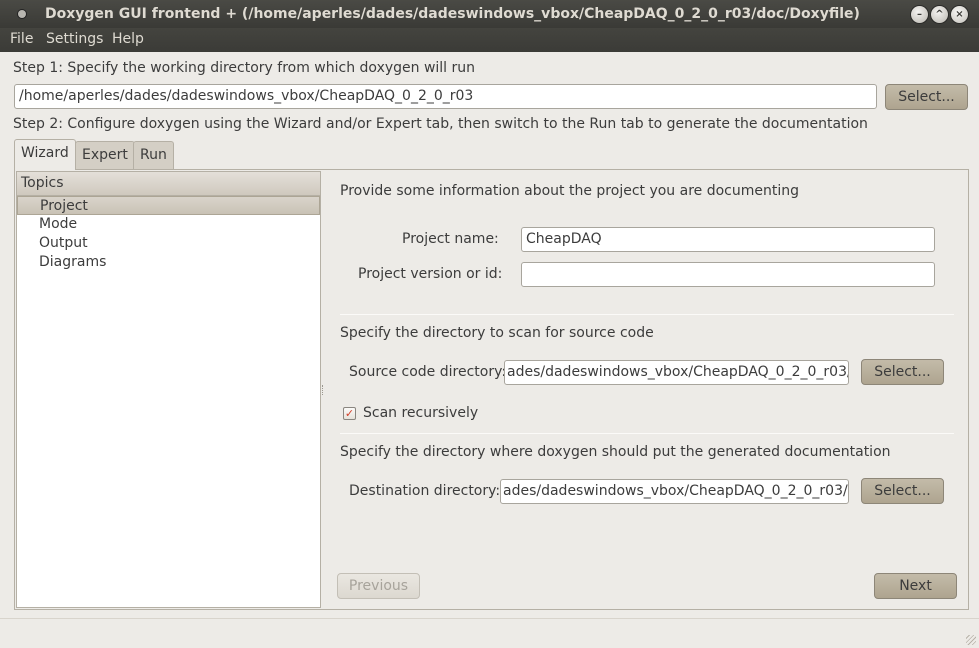 Image resolution: width=979 pixels, height=648 pixels. What do you see at coordinates (45, 154) in the screenshot?
I see `tab-wizard: Wizard` at bounding box center [45, 154].